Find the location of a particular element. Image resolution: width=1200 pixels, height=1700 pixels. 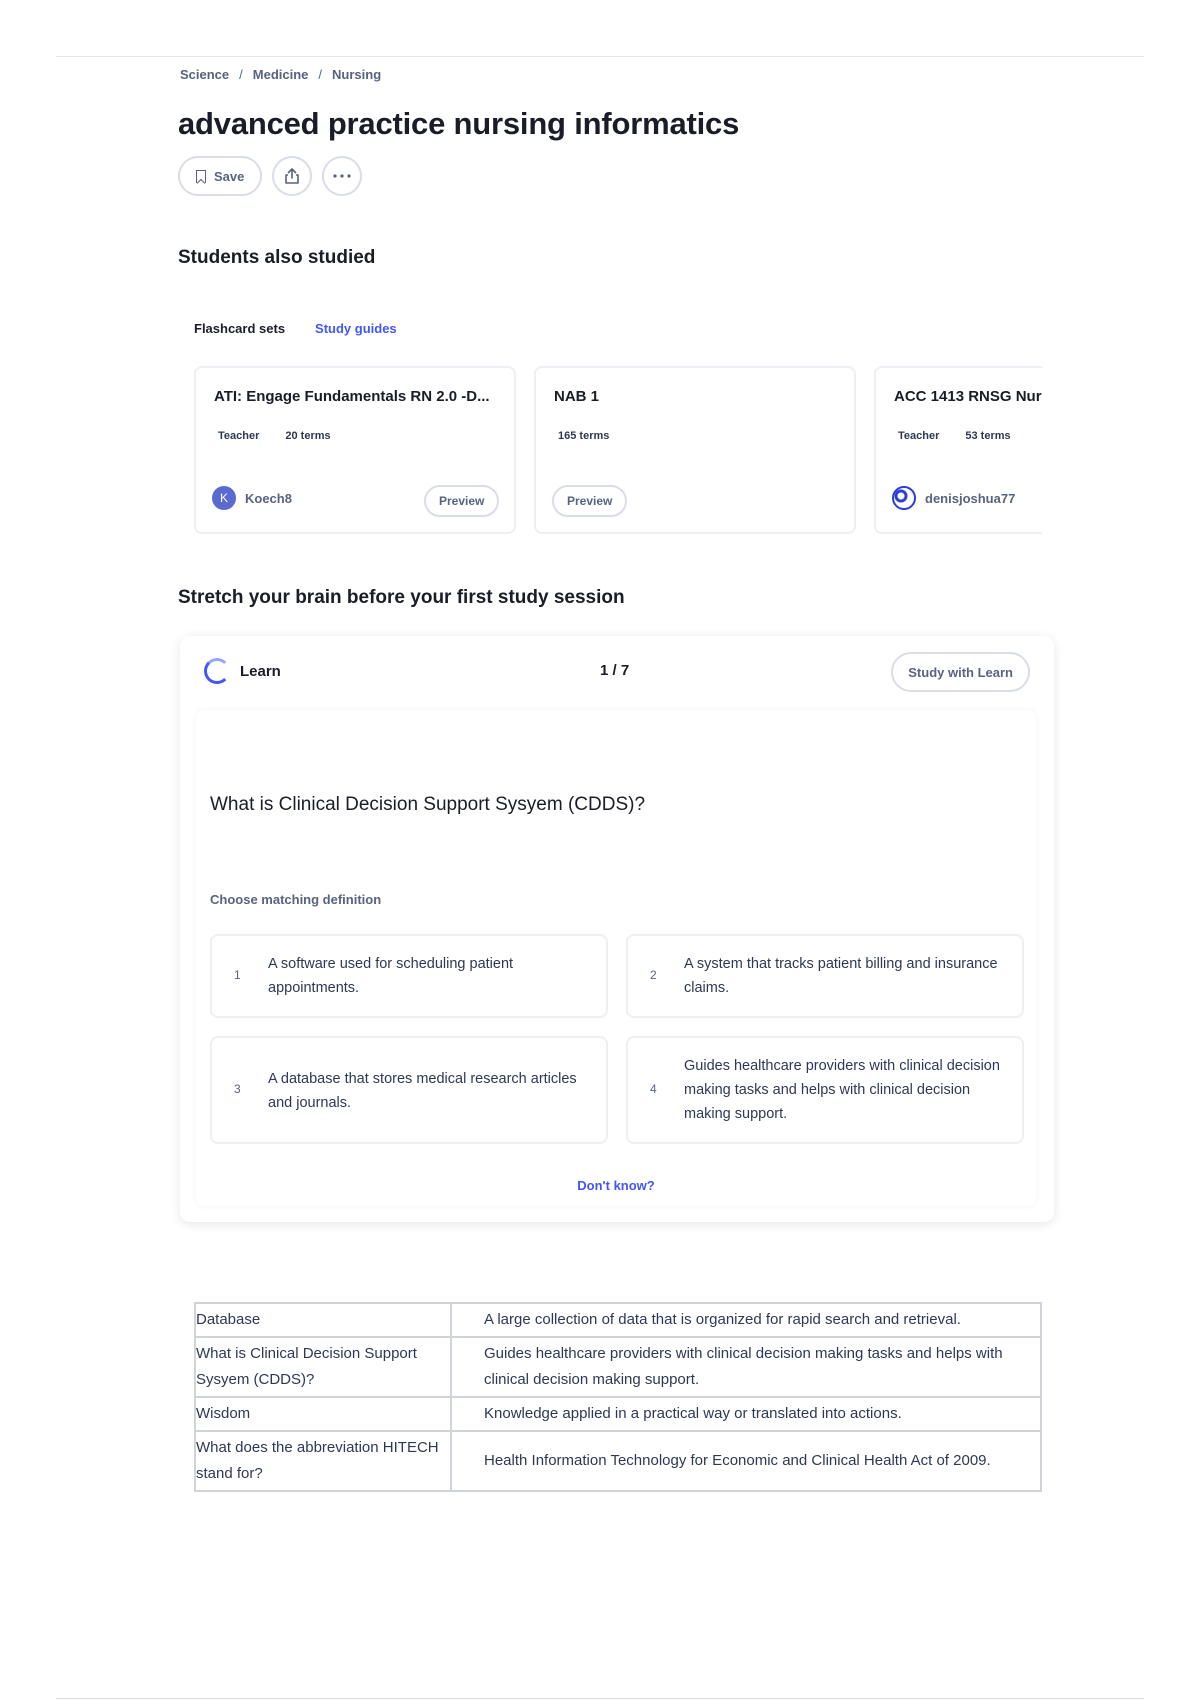

author-name: denisjoshua77 is located at coordinates (970, 498).